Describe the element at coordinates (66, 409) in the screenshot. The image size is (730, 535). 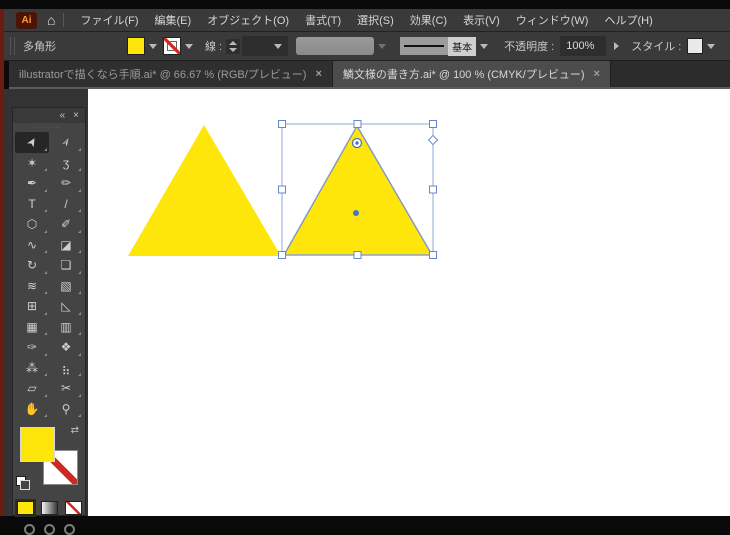
I see `zoom-tool: ⚲` at that location.